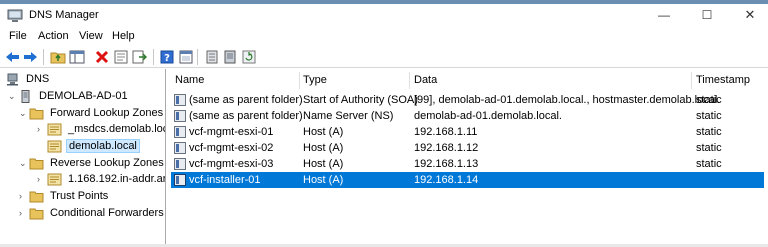  What do you see at coordinates (664, 15) in the screenshot?
I see `minimize-button: —` at bounding box center [664, 15].